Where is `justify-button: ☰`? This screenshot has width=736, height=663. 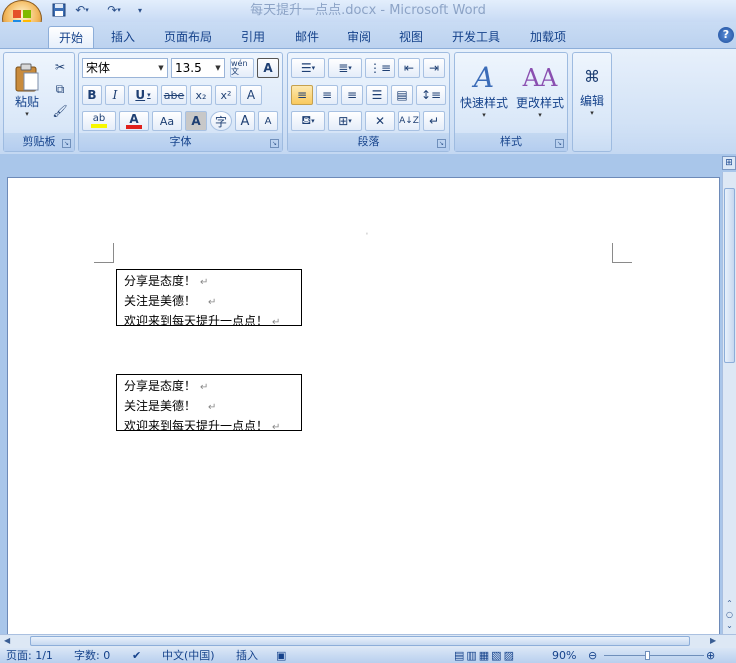 justify-button: ☰ is located at coordinates (377, 95).